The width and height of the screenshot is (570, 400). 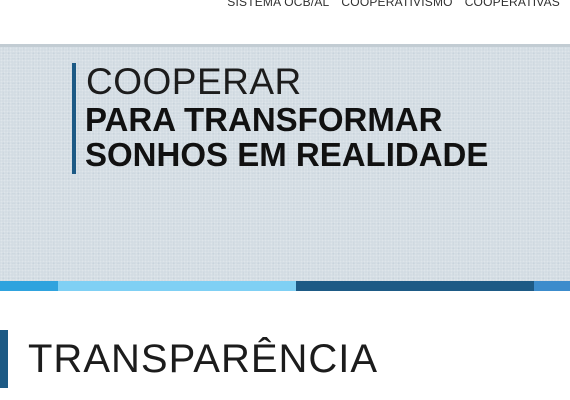 I want to click on nav-item-cooperativismo: COOPERATIVISMO, so click(x=396, y=4).